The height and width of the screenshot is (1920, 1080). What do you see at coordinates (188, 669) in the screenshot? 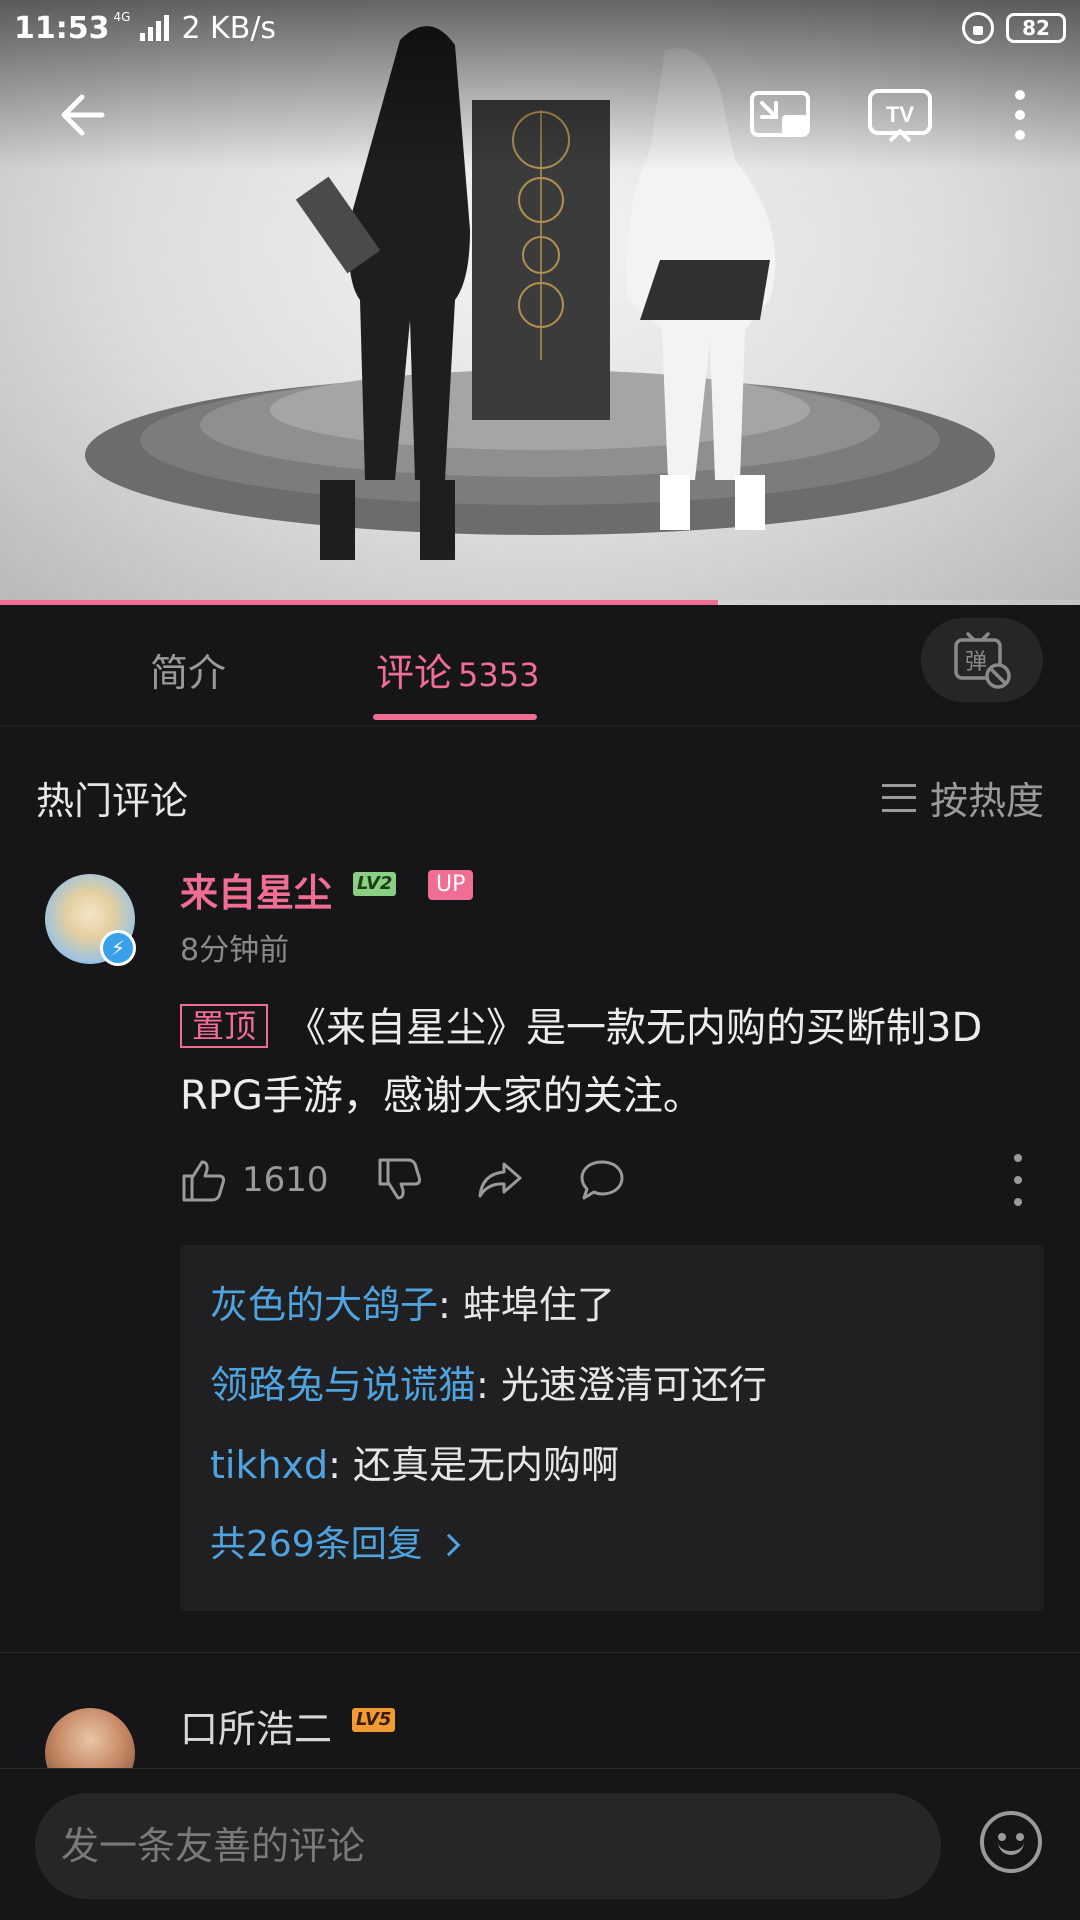
I see `tab-intro: 简介` at bounding box center [188, 669].